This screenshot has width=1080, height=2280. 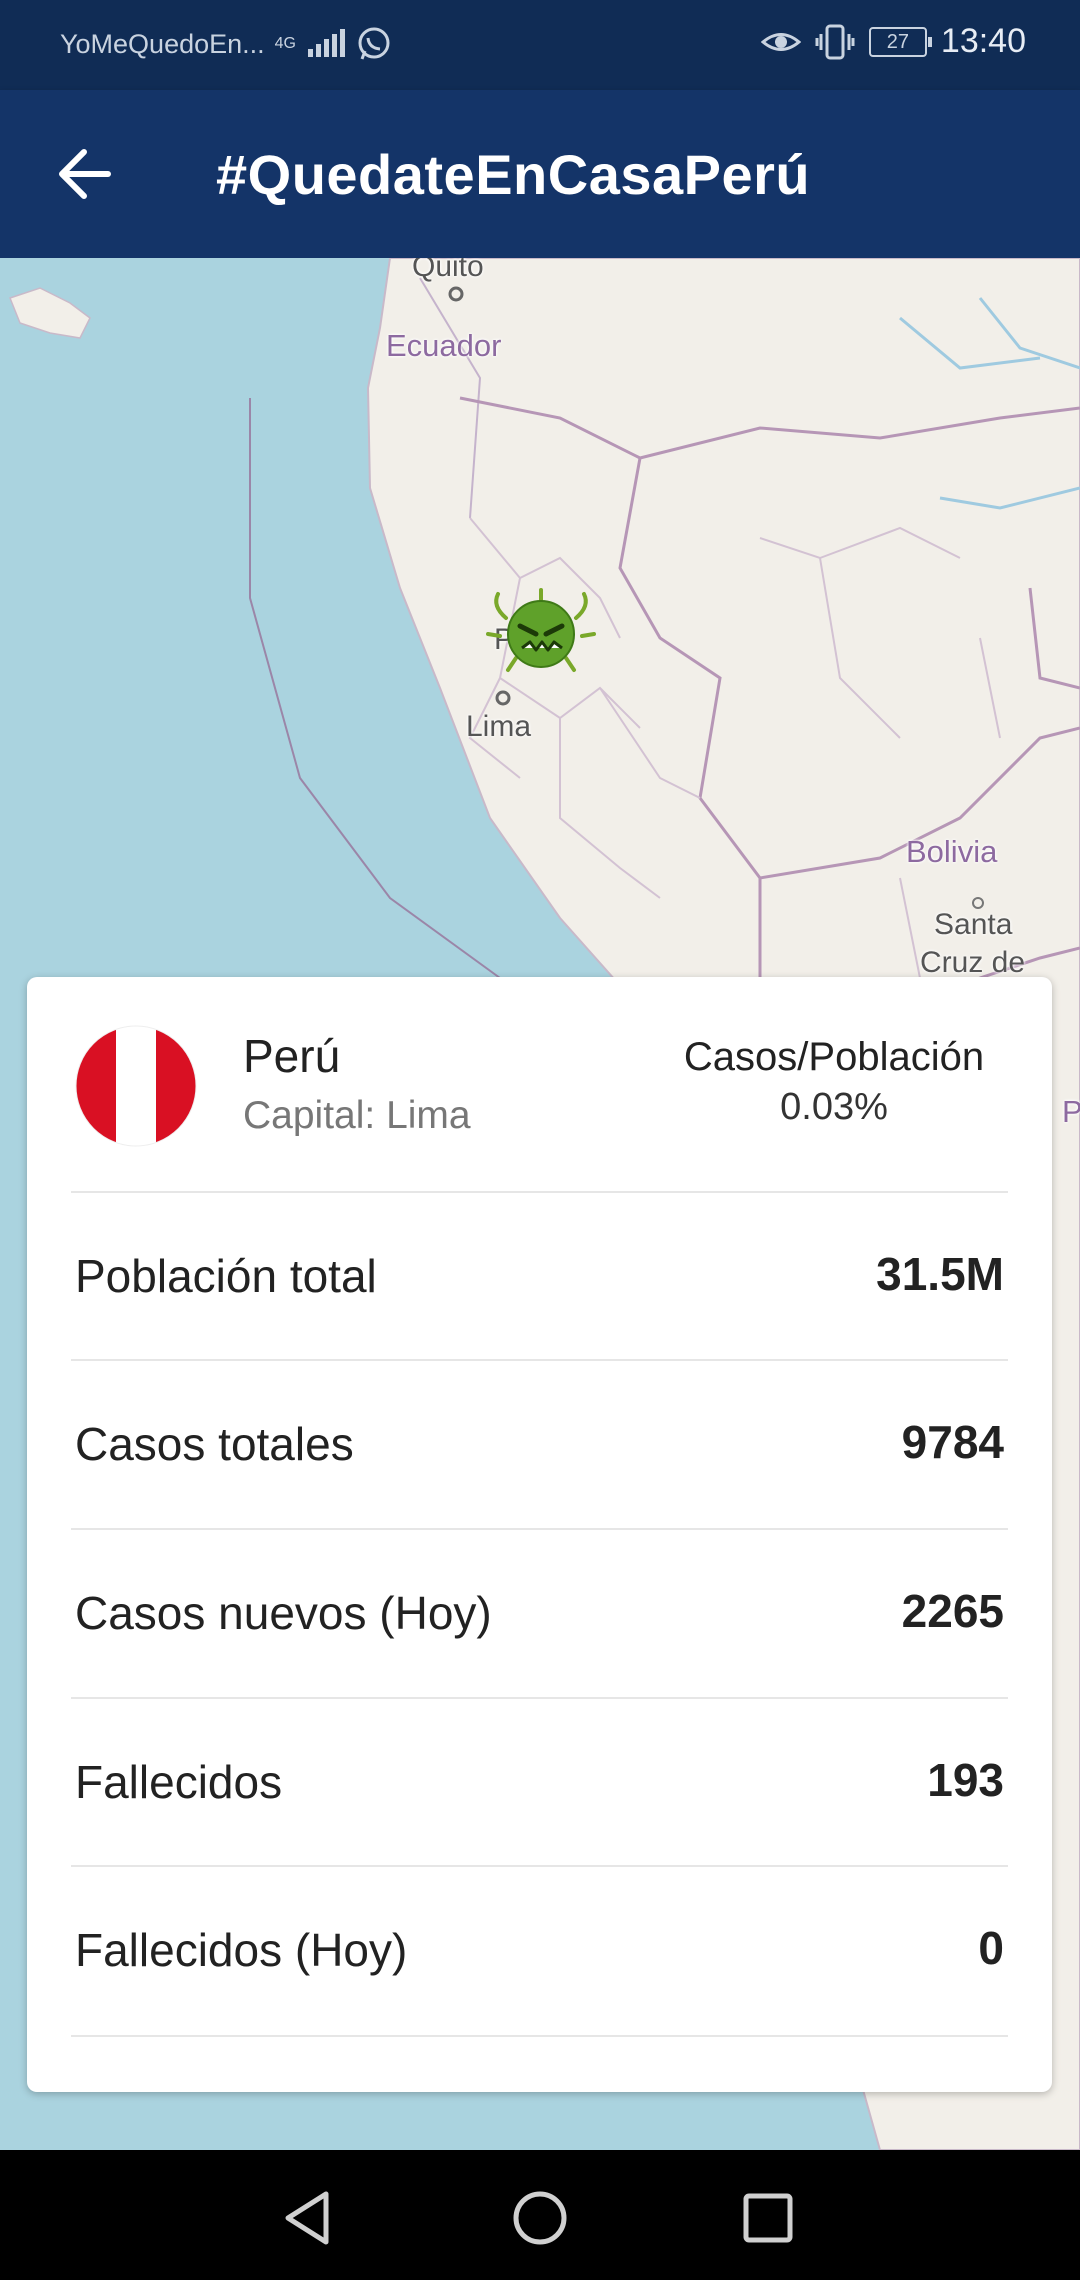 I want to click on status-right: 27 13:40, so click(x=893, y=41).